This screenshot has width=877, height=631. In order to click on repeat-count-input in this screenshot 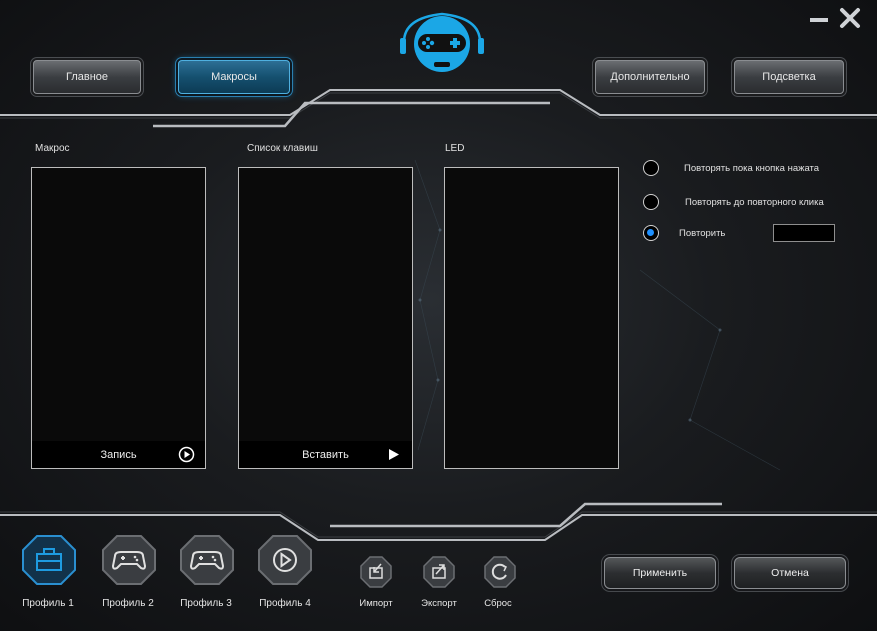, I will do `click(804, 233)`.